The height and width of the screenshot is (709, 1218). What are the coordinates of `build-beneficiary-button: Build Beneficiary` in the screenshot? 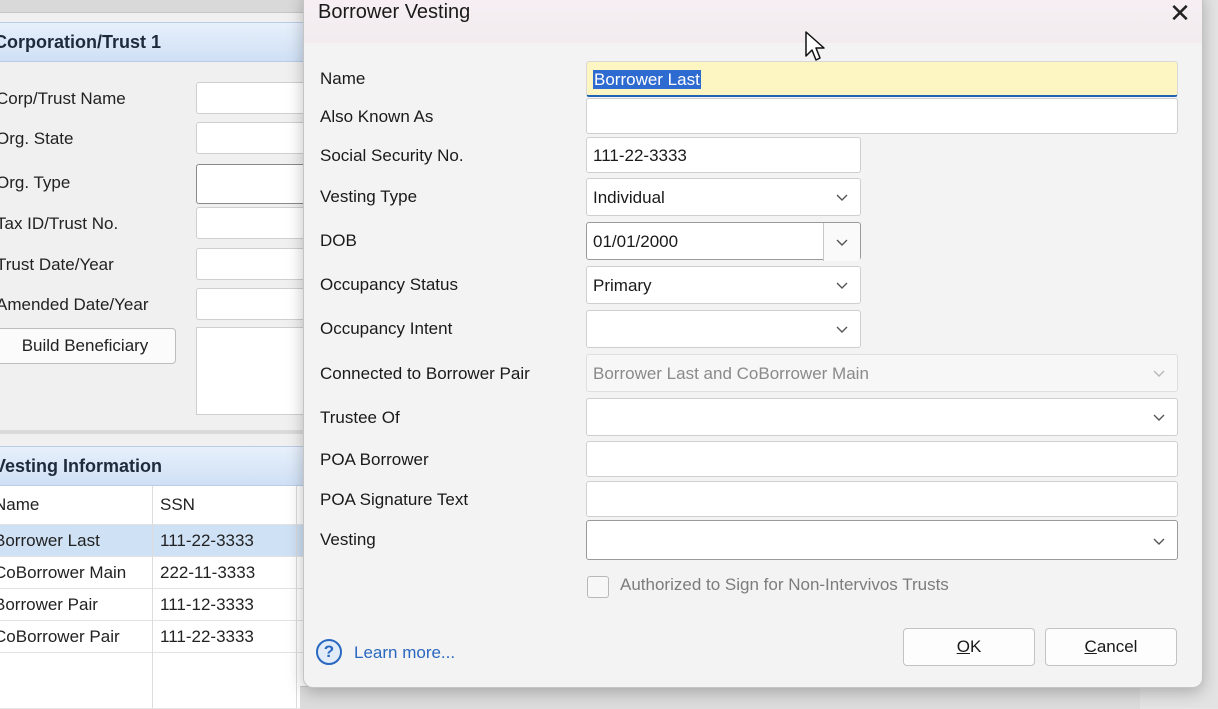 It's located at (88, 346).